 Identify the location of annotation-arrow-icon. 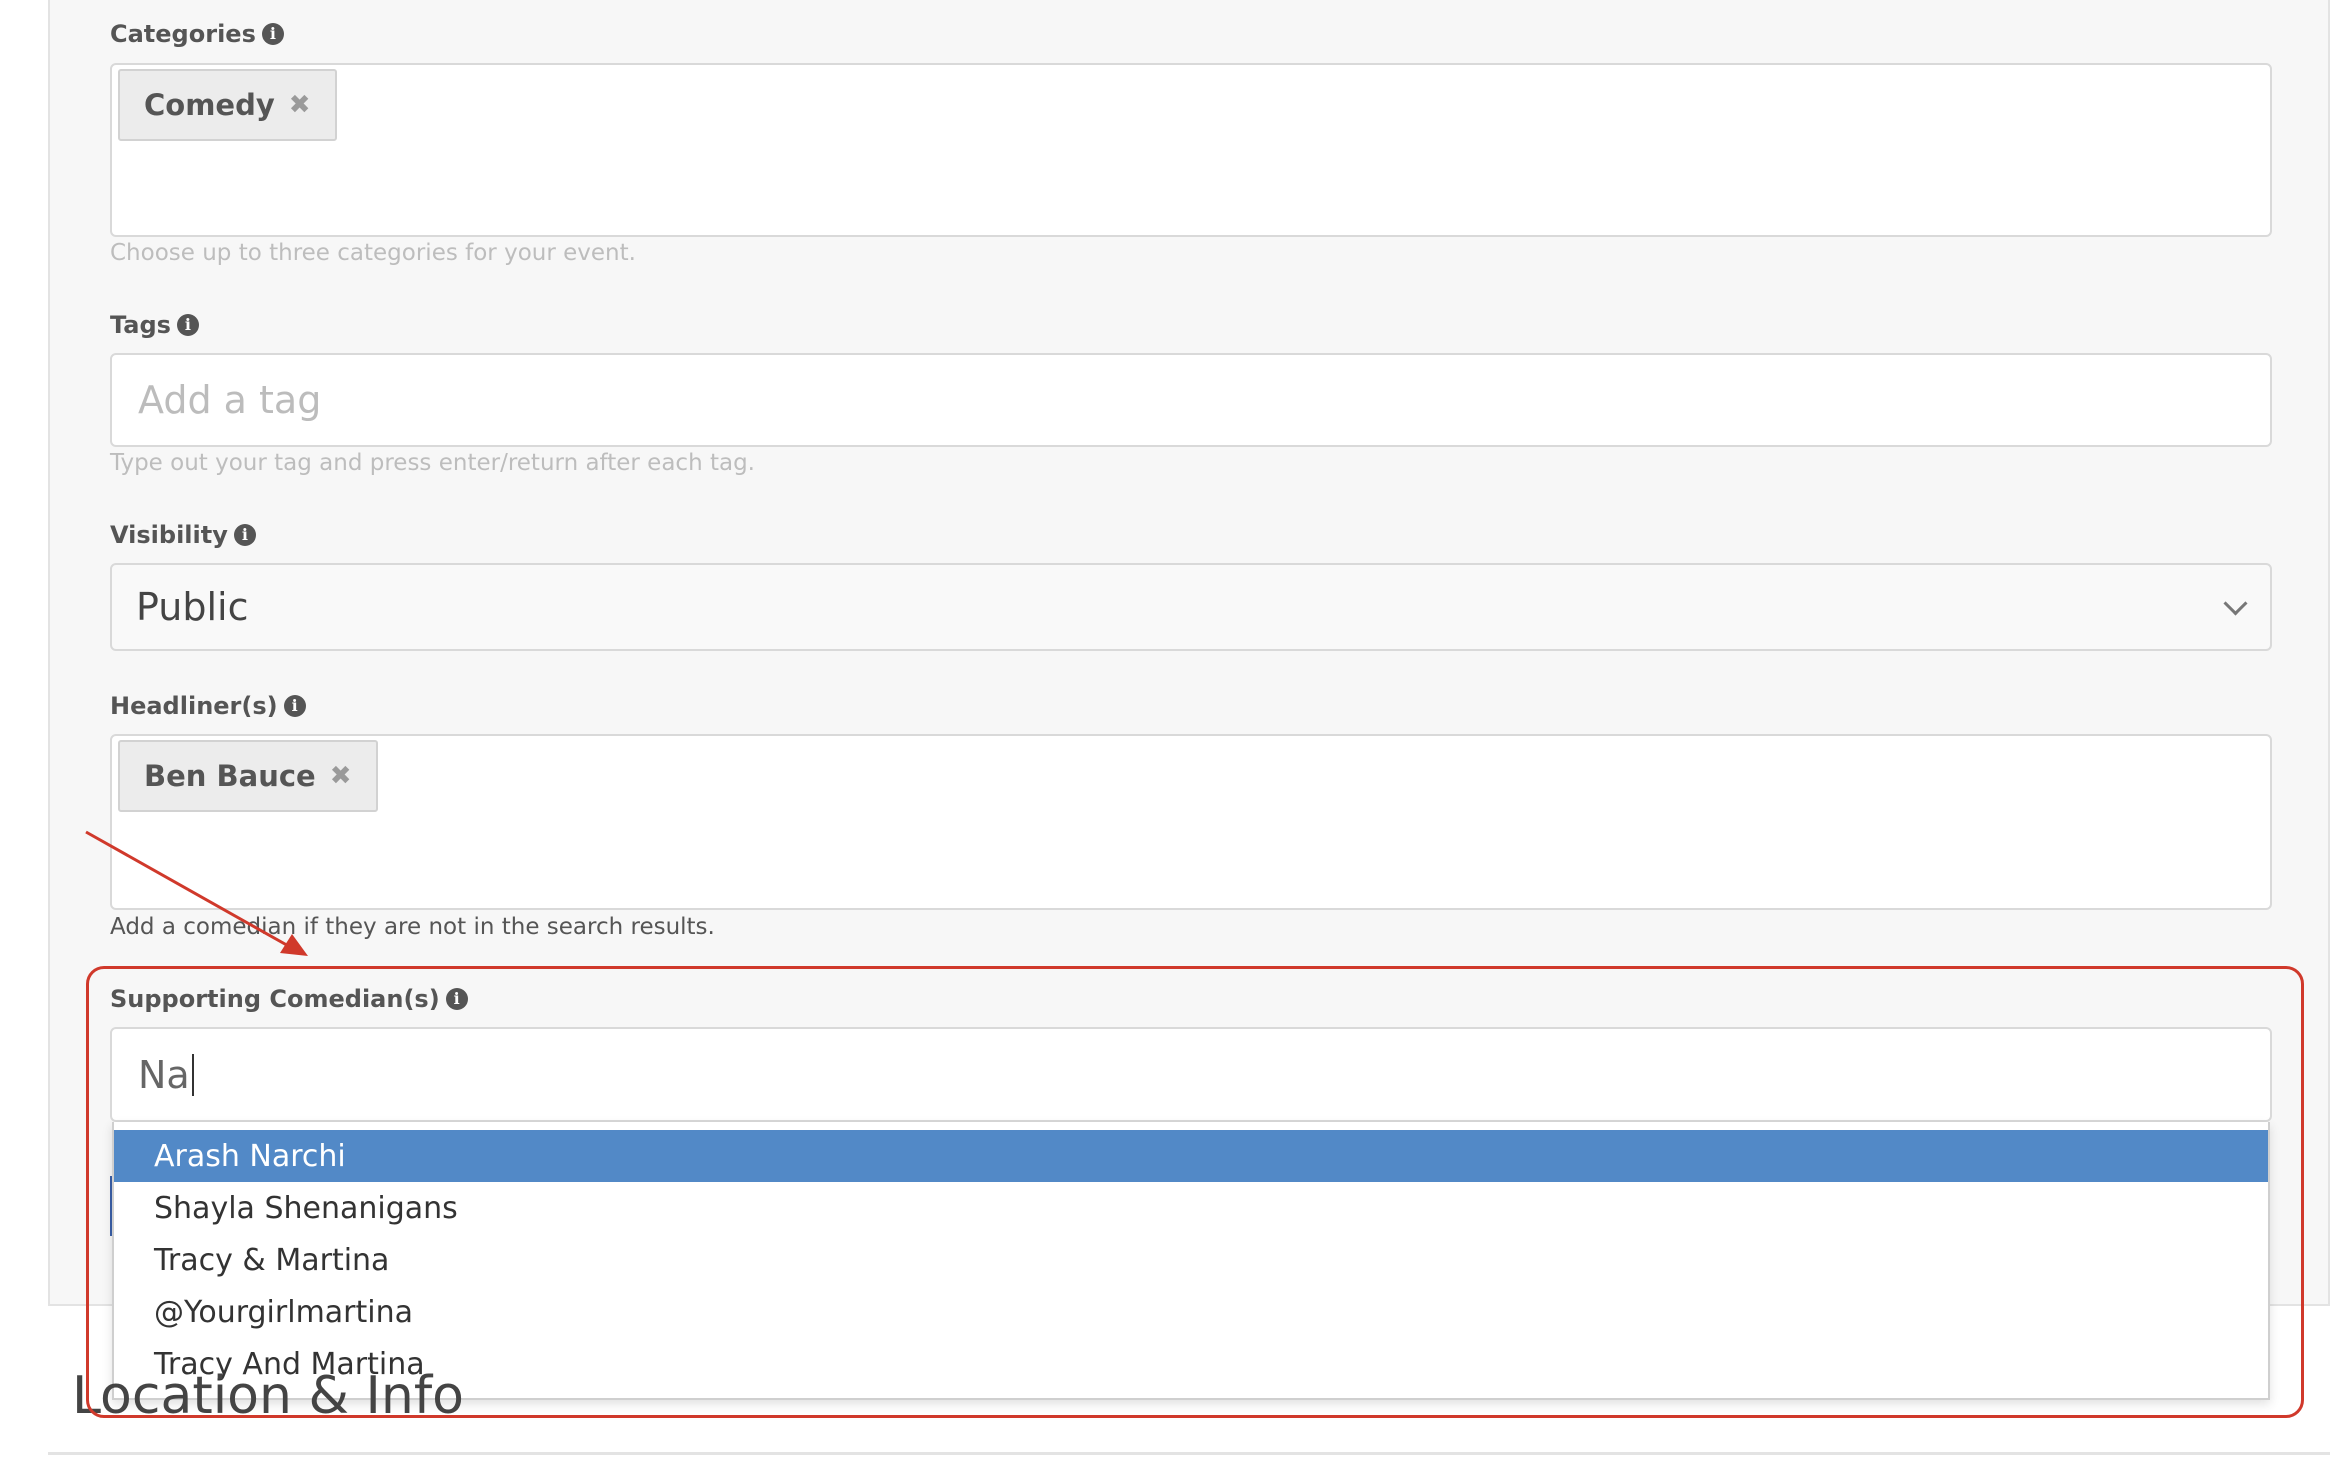
(196, 893).